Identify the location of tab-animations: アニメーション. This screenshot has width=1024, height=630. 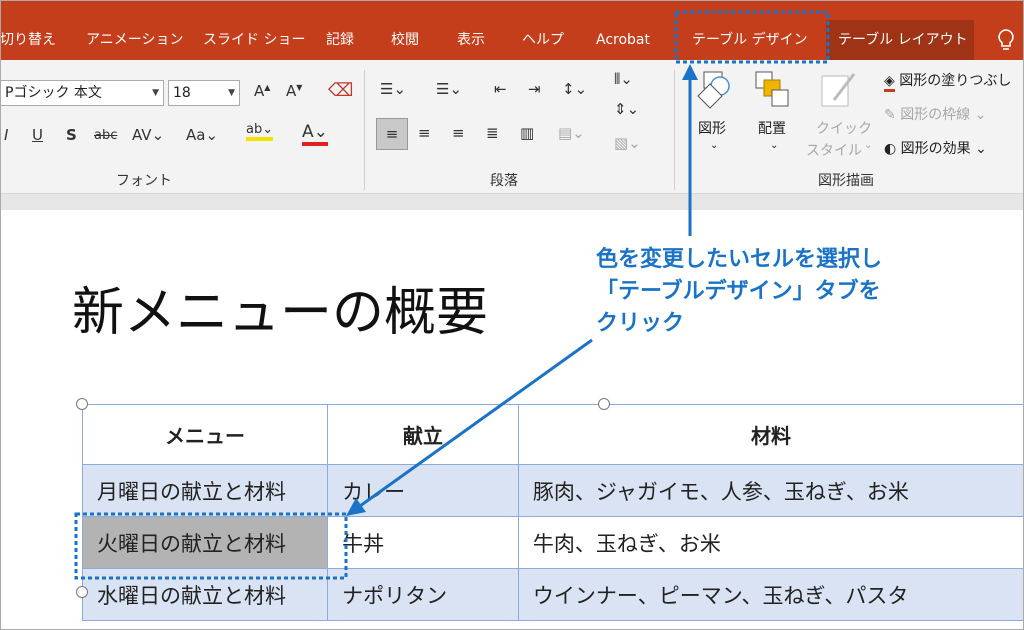
(134, 40).